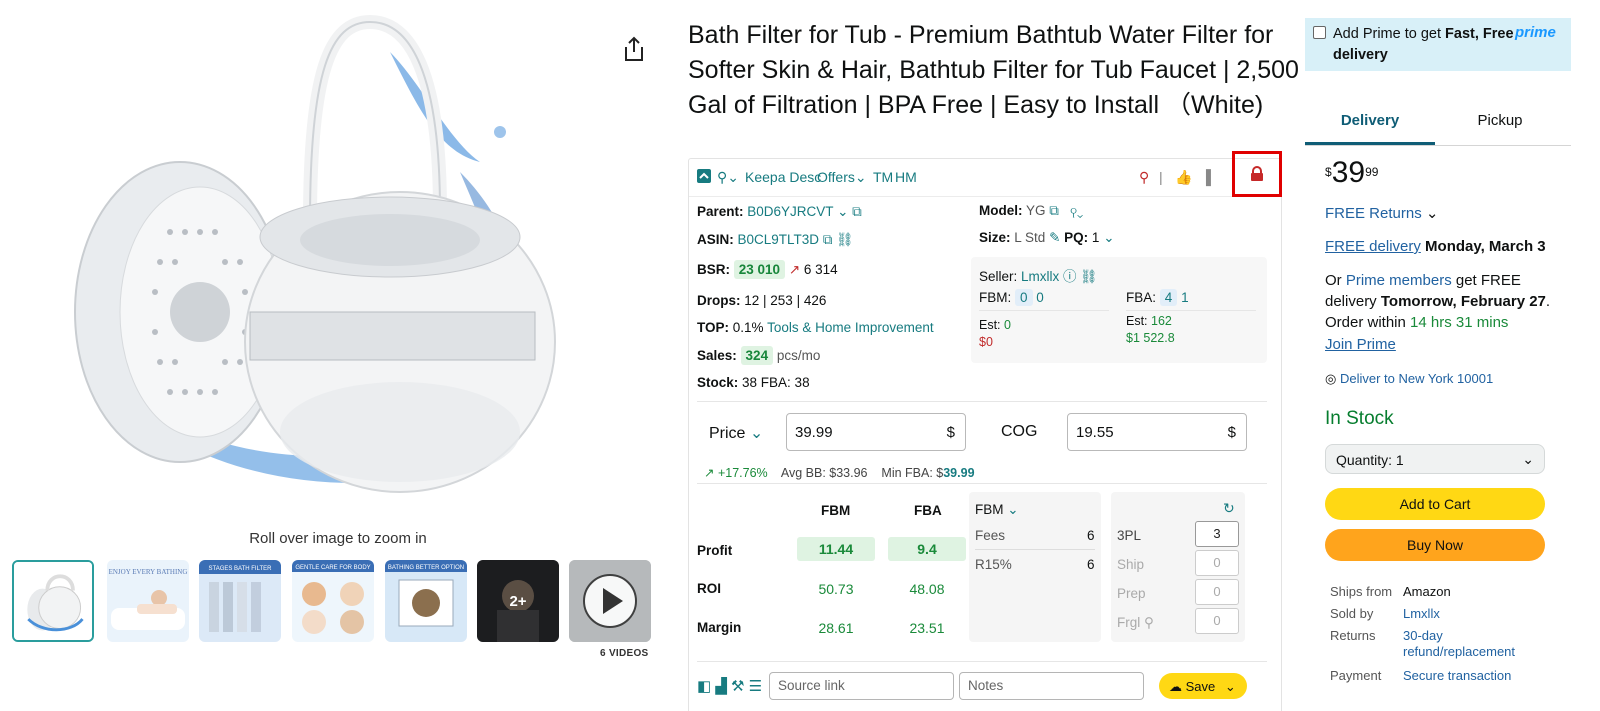 This screenshot has height=711, width=1600. What do you see at coordinates (1352, 613) in the screenshot?
I see `sold-by-label: Sold by` at bounding box center [1352, 613].